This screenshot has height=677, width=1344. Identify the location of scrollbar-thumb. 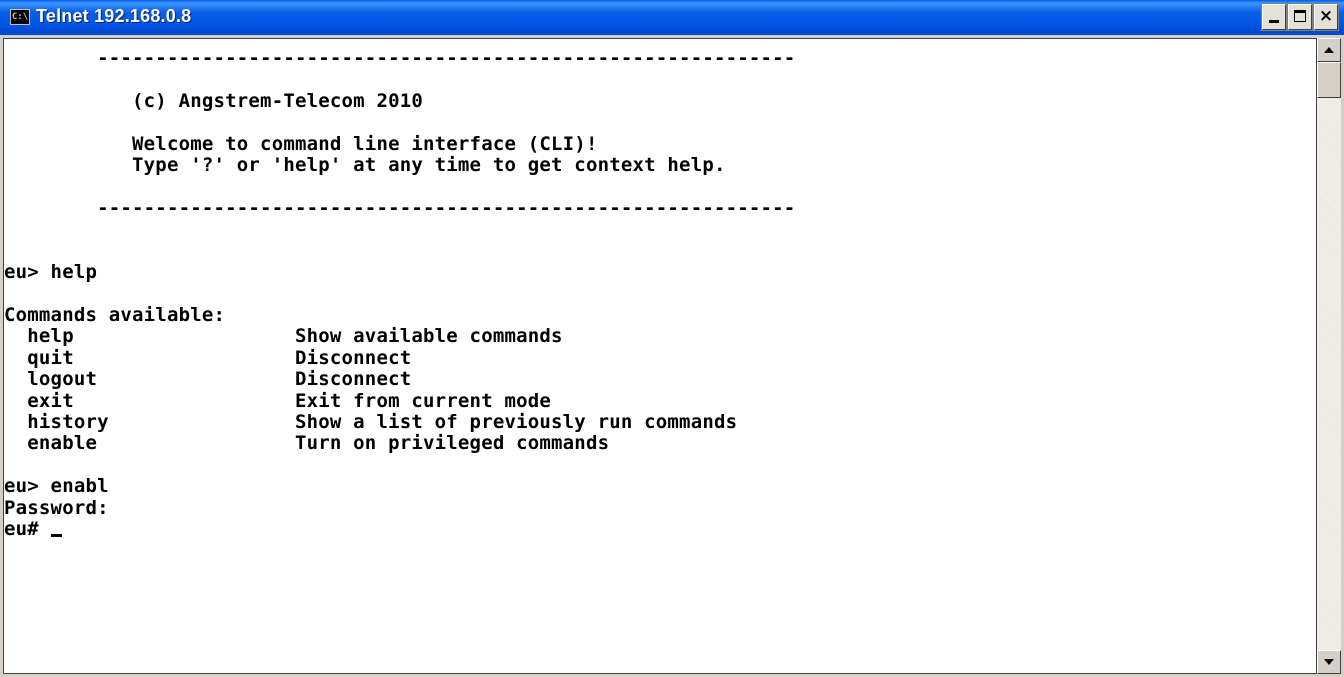
(1329, 80).